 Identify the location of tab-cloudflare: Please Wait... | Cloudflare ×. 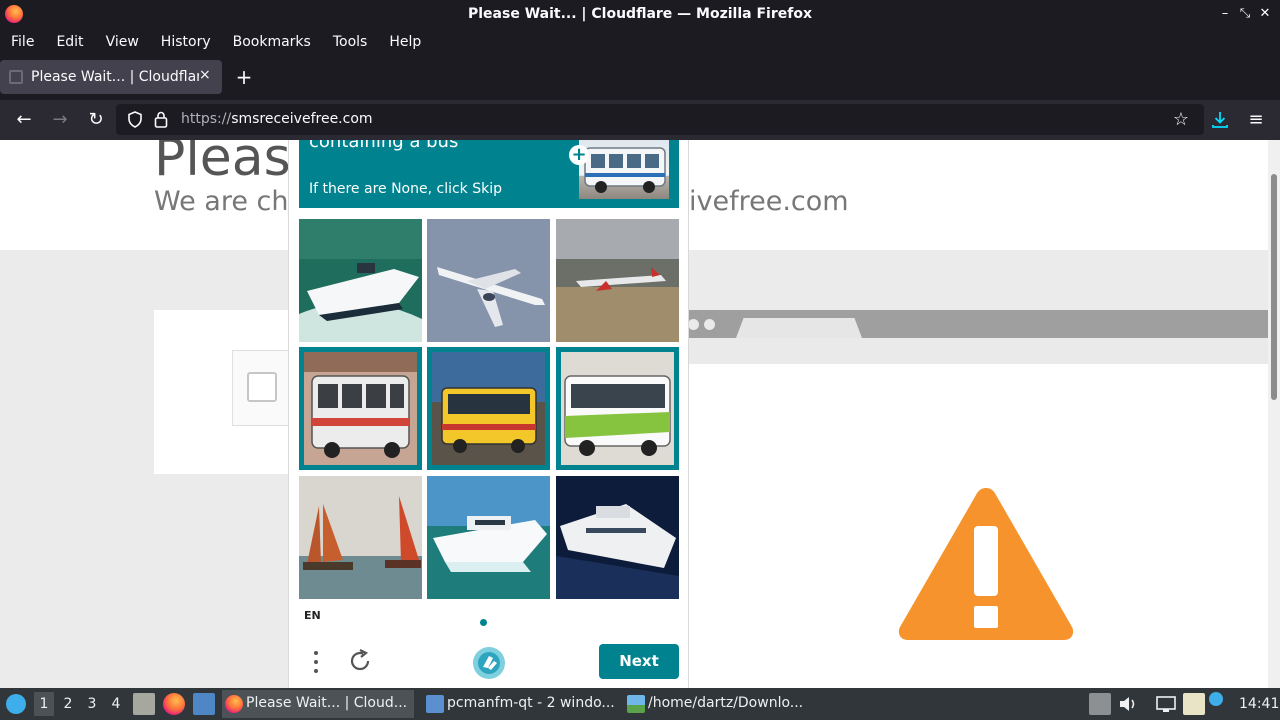
(111, 77).